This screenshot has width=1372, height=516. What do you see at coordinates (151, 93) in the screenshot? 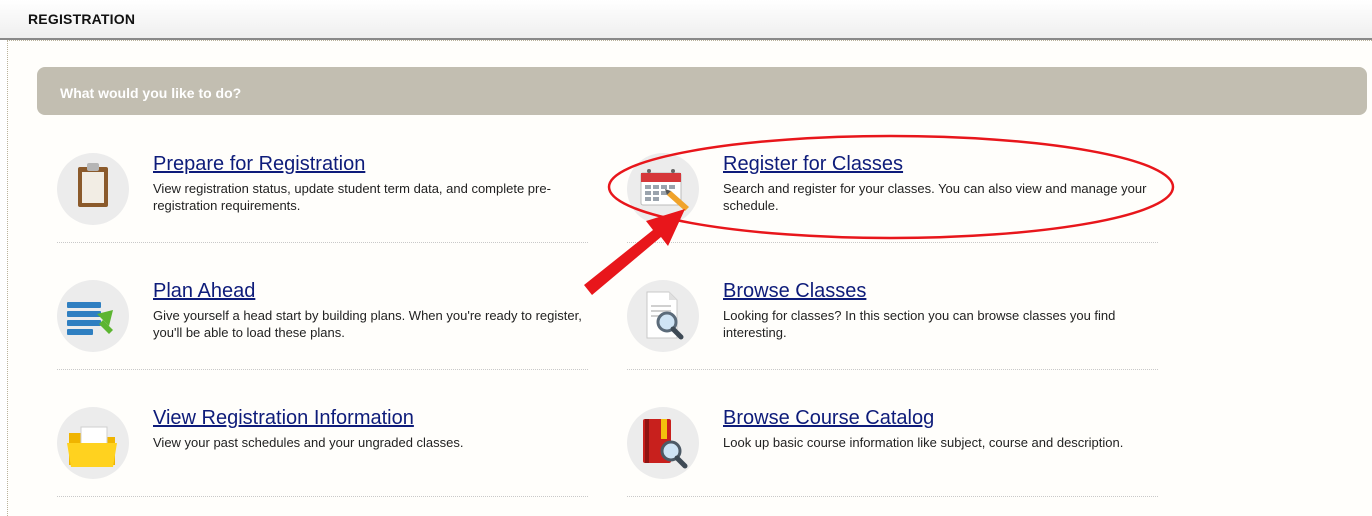
I see `banner-text: What would you like to do?` at bounding box center [151, 93].